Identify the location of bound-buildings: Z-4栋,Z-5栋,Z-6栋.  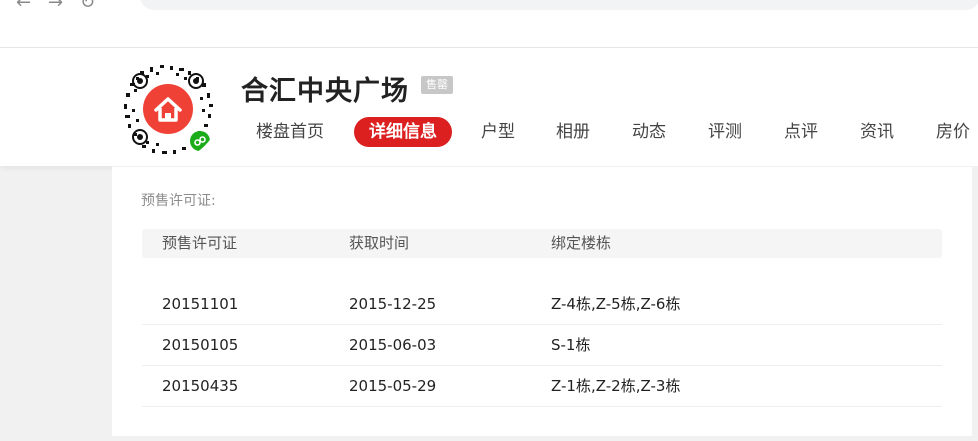
(616, 304).